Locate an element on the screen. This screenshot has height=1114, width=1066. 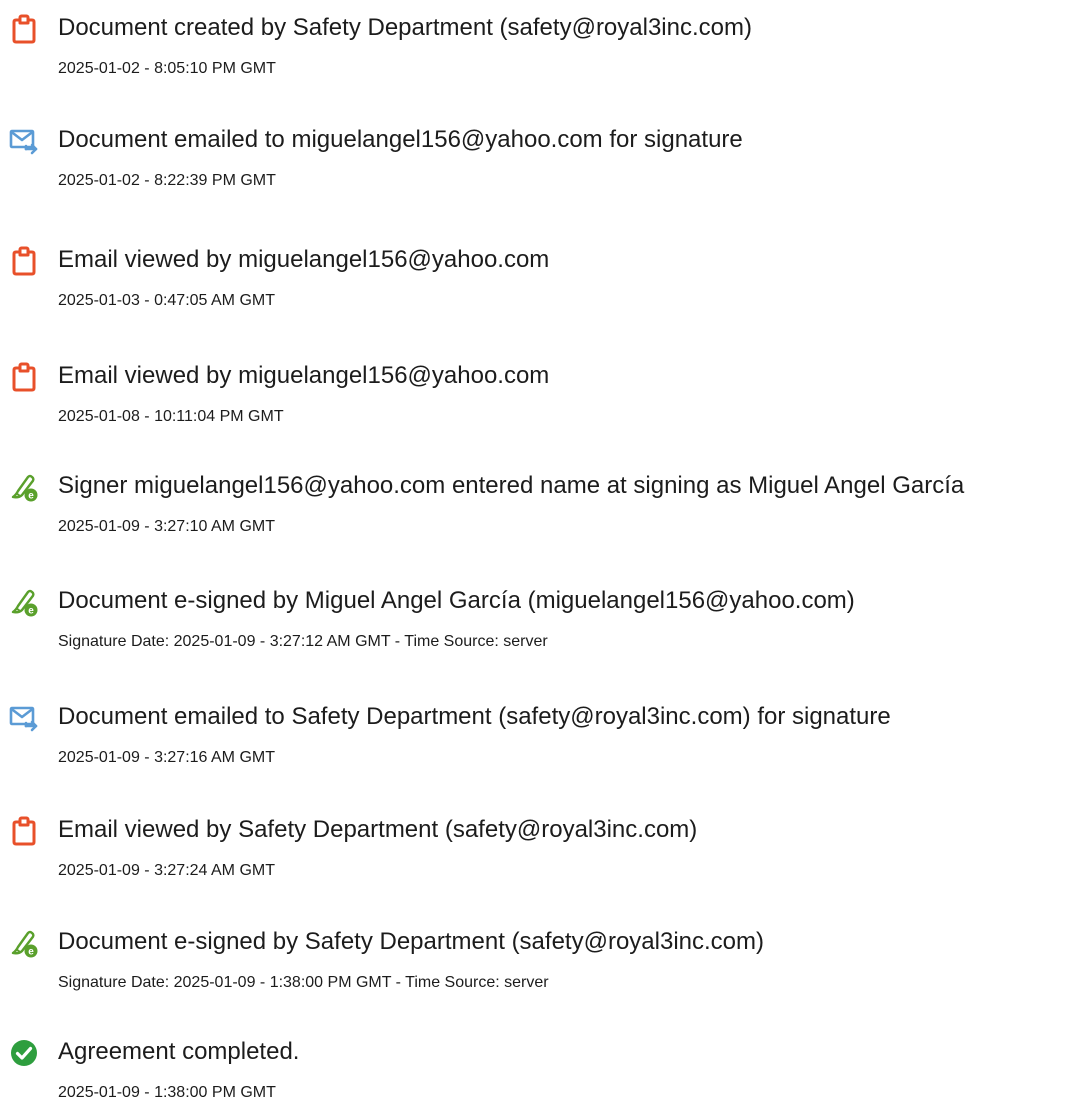
event-timestamp: 2025-01-09 - 1:38:00 PM GMT is located at coordinates (167, 1092).